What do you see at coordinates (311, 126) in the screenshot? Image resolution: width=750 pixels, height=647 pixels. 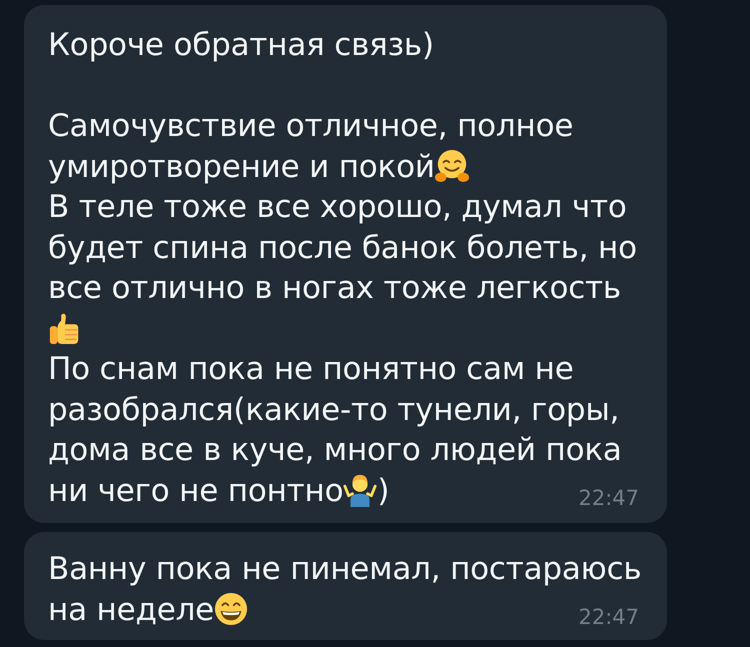 I see `message-text: Самочувствие отличное, полное` at bounding box center [311, 126].